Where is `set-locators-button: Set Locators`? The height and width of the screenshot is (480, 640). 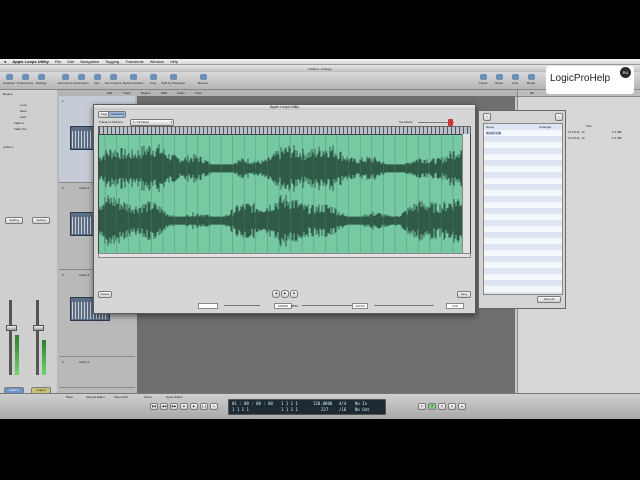
set-locators-button: Set Locators is located at coordinates (113, 79).